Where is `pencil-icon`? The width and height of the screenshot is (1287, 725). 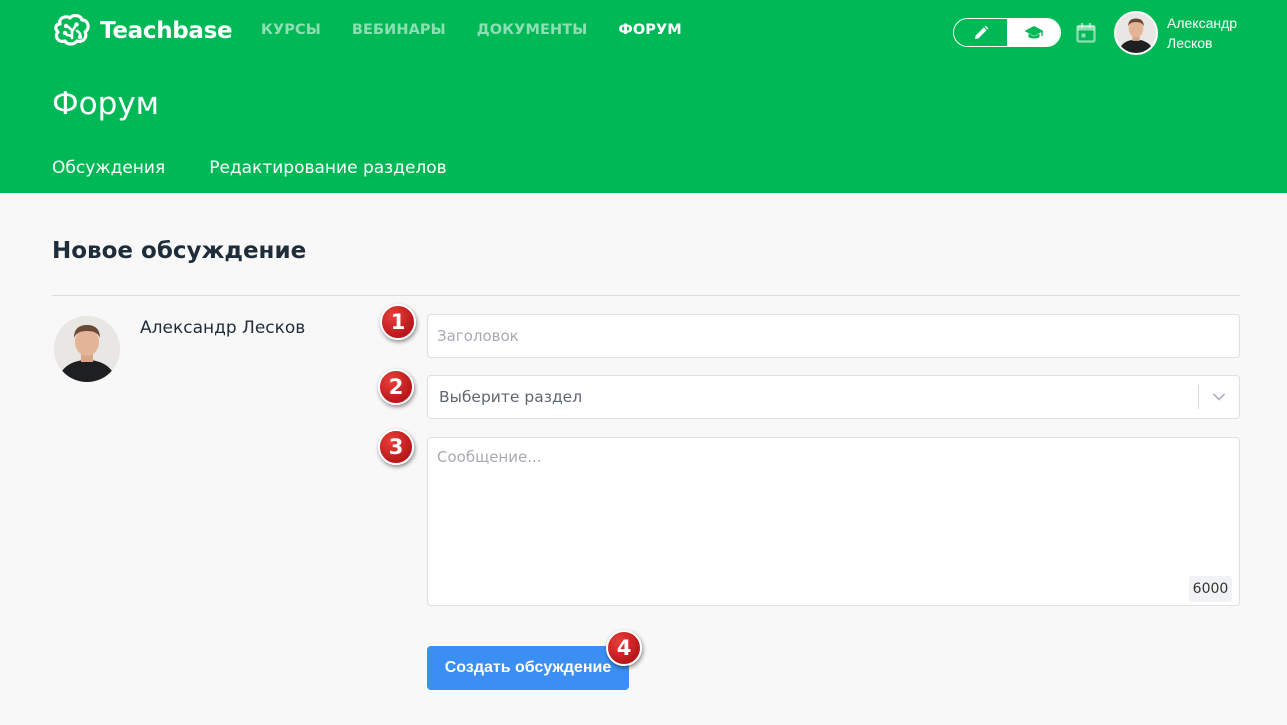
pencil-icon is located at coordinates (981, 32).